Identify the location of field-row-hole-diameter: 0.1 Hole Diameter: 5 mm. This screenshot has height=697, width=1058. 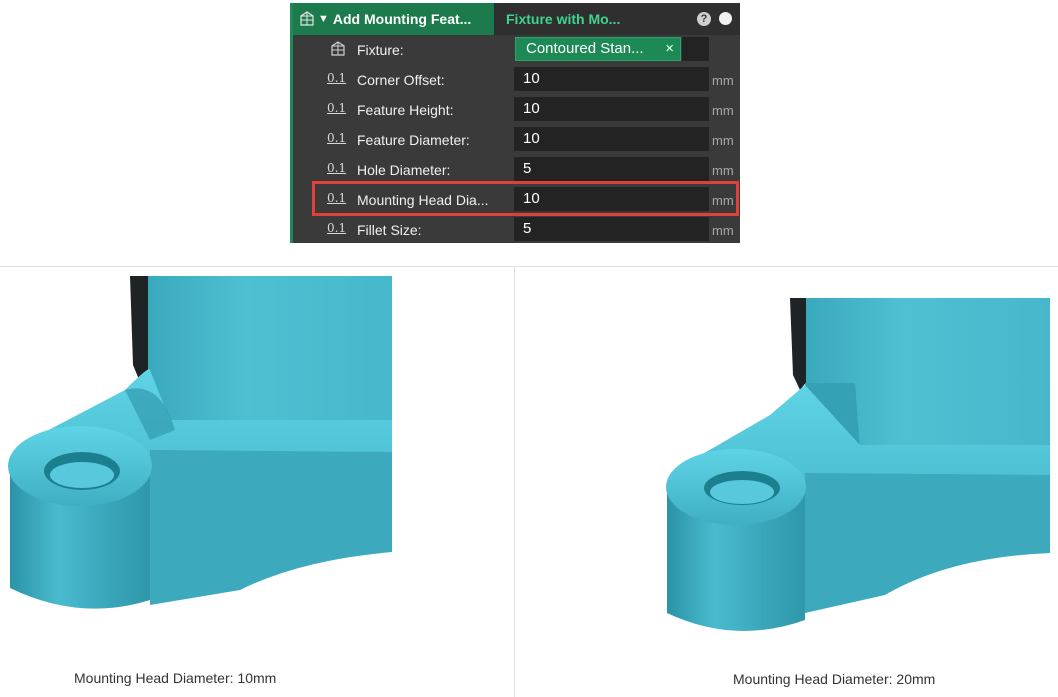
(516, 170).